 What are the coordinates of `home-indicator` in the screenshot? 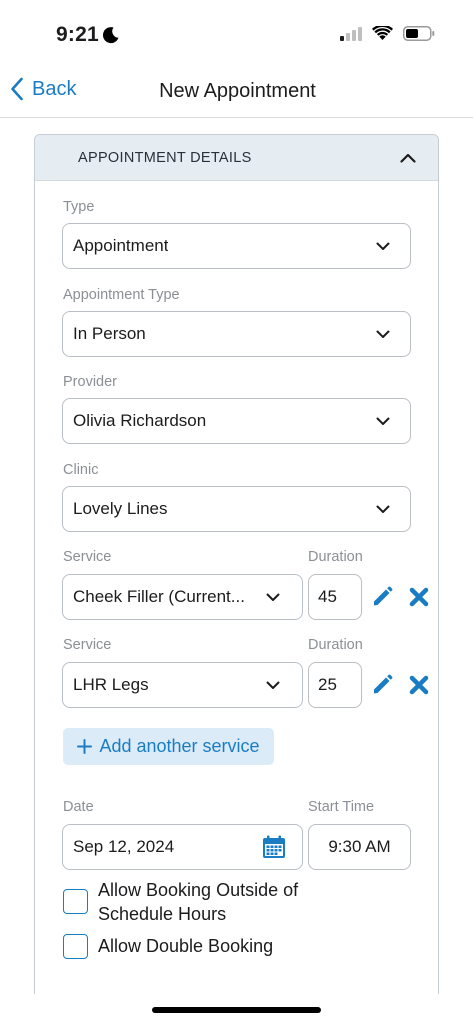 It's located at (236, 1010).